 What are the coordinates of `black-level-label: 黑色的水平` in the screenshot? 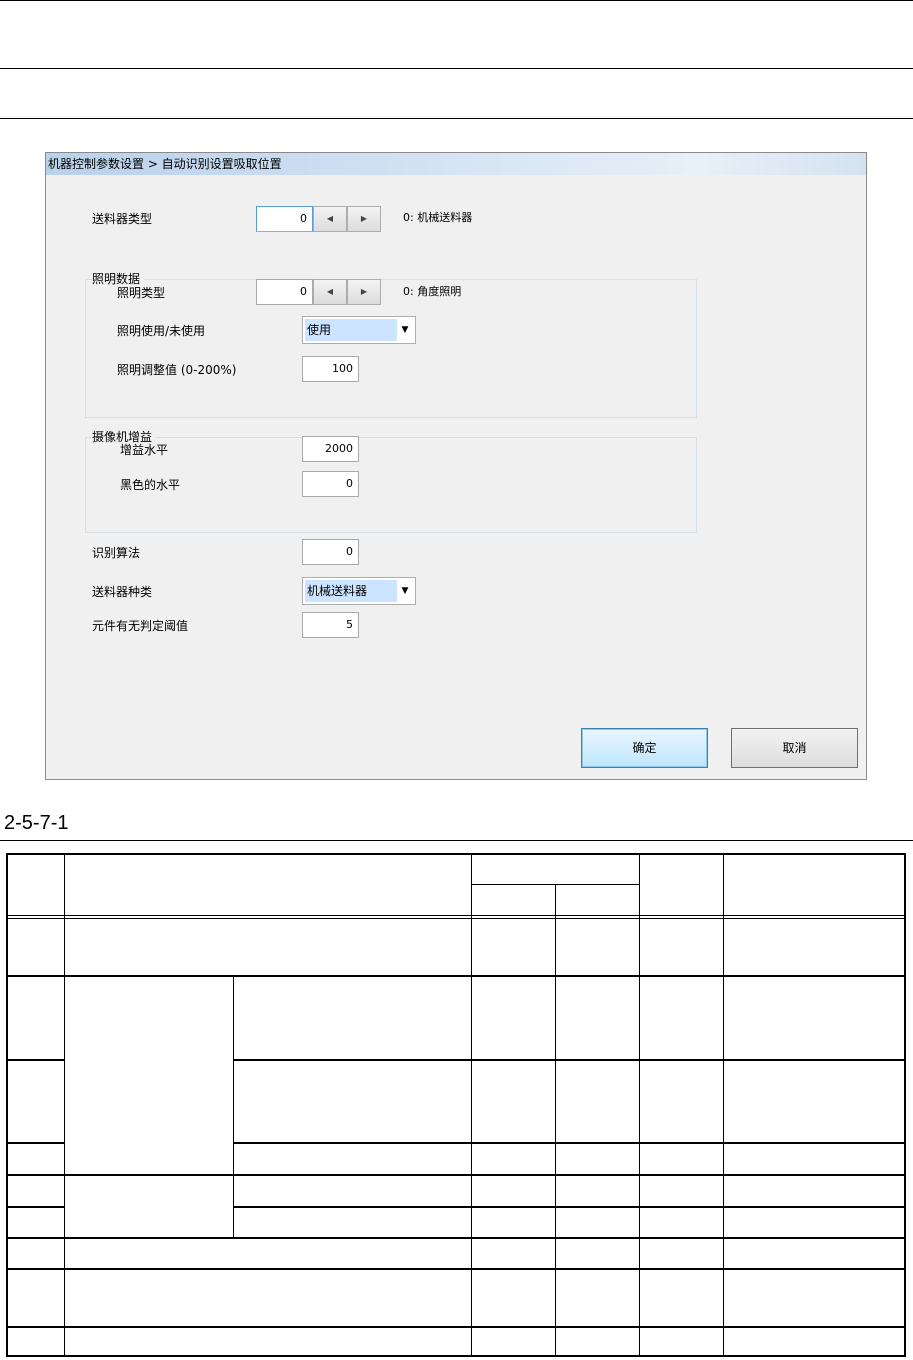 It's located at (150, 485).